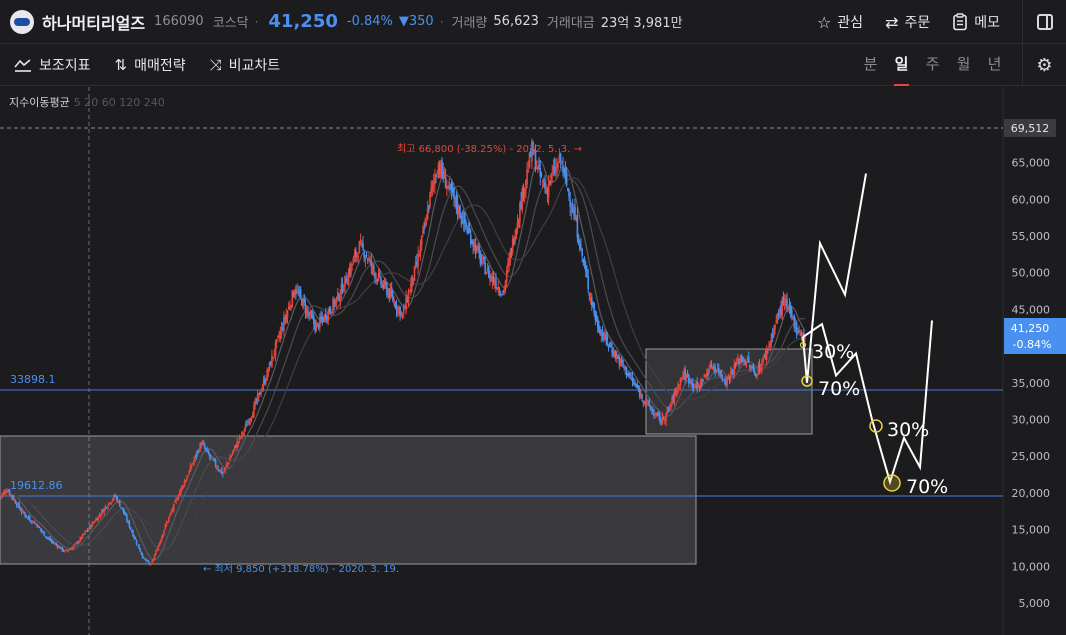  I want to click on interest-button: ☆ 관심, so click(840, 22).